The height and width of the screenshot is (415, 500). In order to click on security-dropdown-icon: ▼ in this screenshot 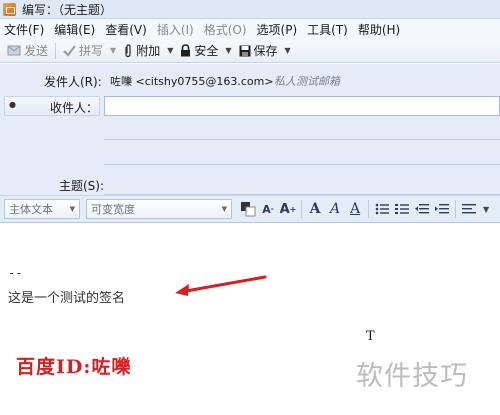, I will do `click(228, 50)`.